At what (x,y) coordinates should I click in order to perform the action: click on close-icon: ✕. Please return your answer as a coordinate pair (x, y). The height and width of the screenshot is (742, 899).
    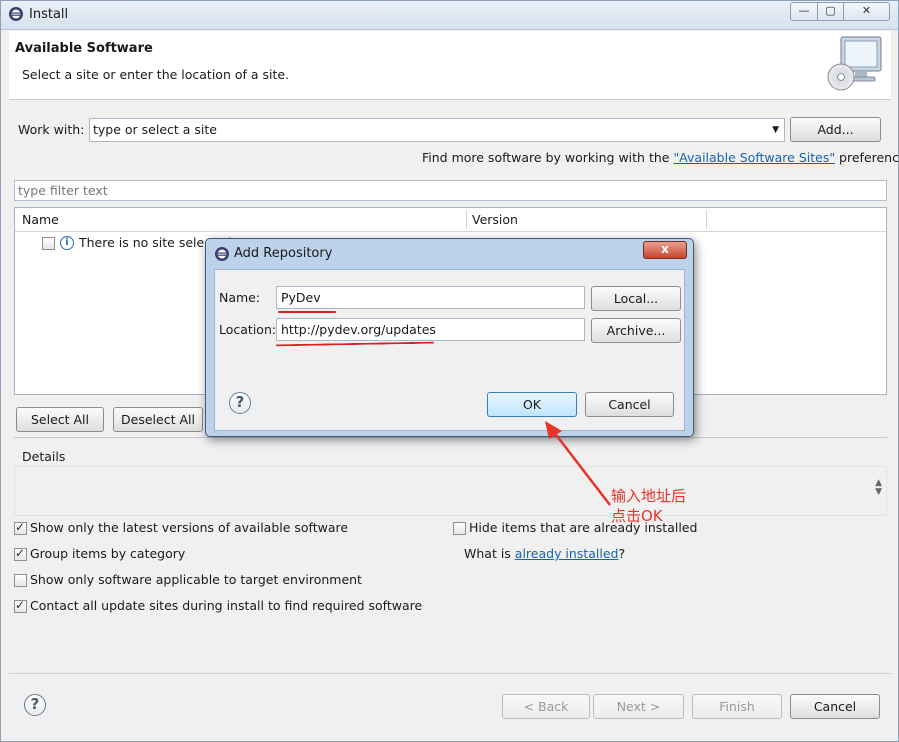
    Looking at the image, I should click on (866, 10).